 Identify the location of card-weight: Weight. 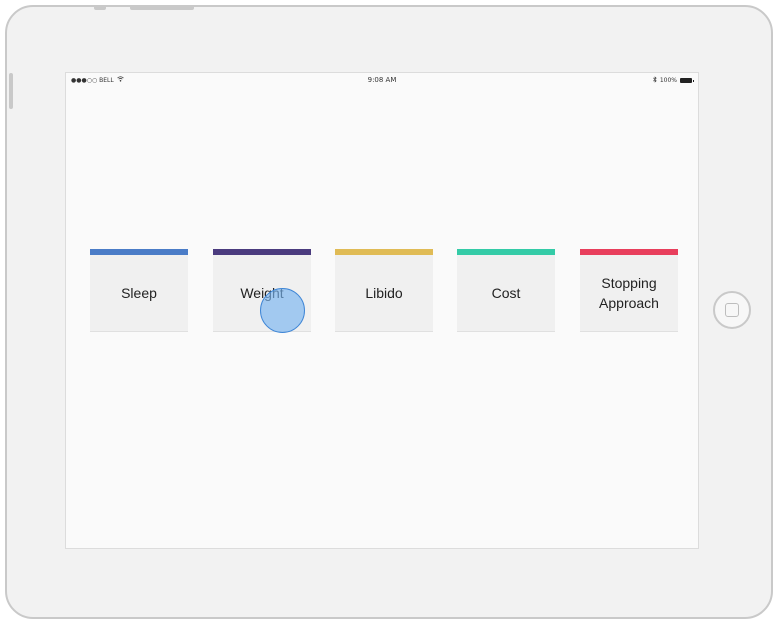
(262, 290).